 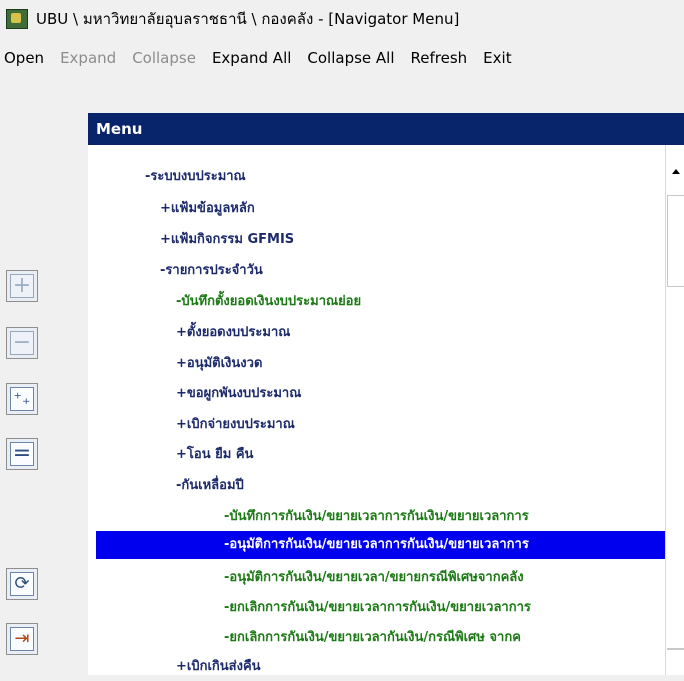 I want to click on tree-node-budget-commitment: + ขอผูกพันงบประมาณ, so click(x=238, y=394).